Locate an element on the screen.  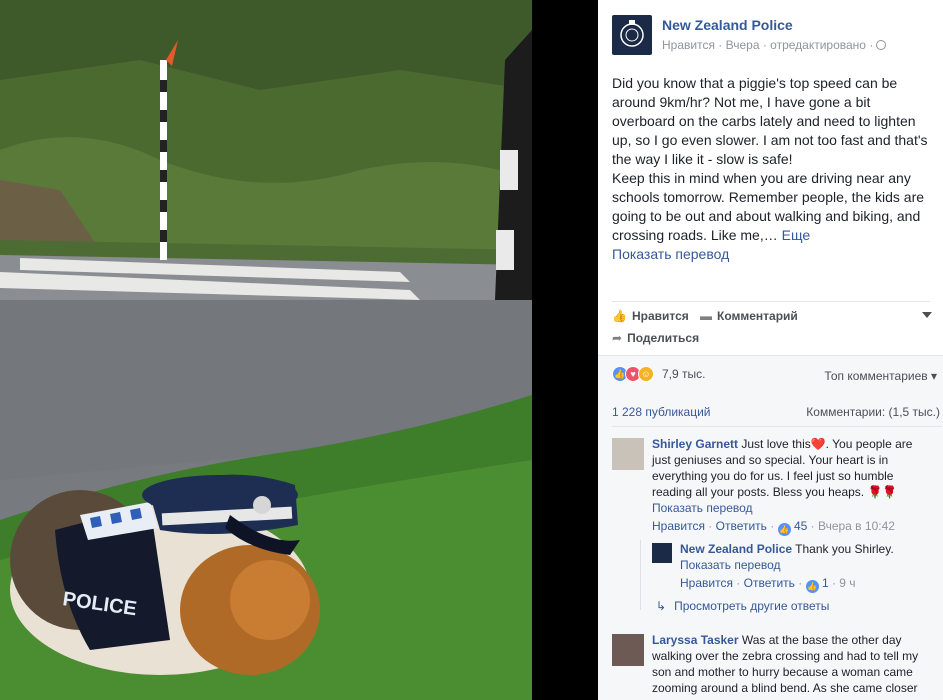
globe-icon is located at coordinates (881, 45).